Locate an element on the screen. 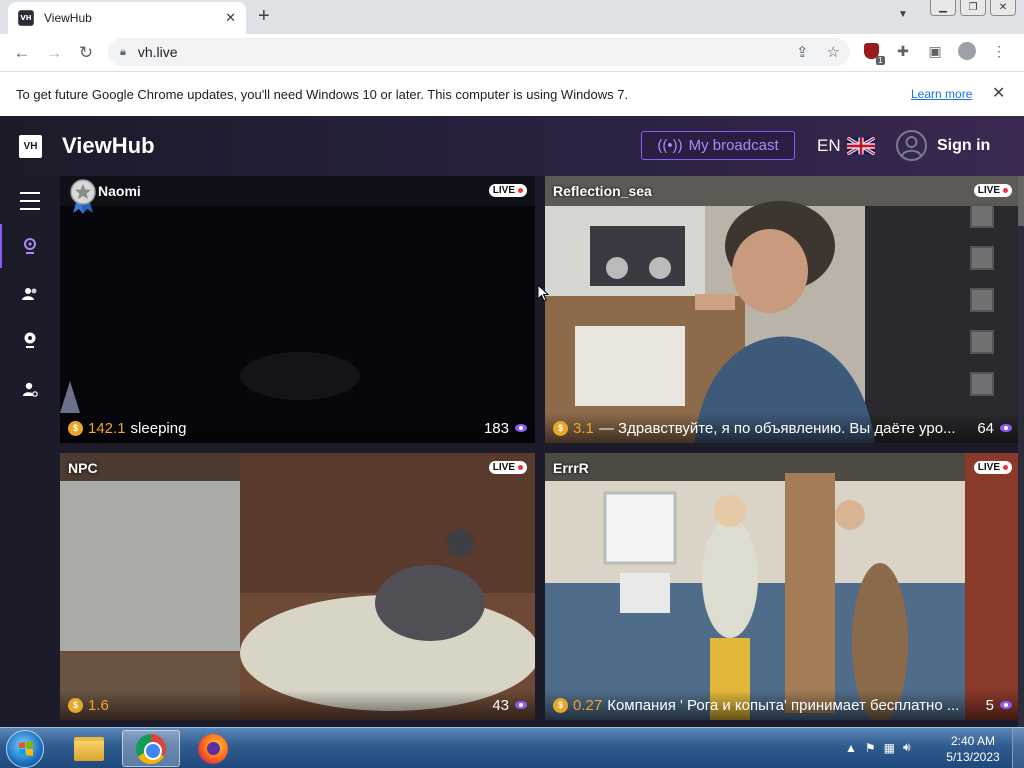  mouse-cursor-icon is located at coordinates (543, 293).